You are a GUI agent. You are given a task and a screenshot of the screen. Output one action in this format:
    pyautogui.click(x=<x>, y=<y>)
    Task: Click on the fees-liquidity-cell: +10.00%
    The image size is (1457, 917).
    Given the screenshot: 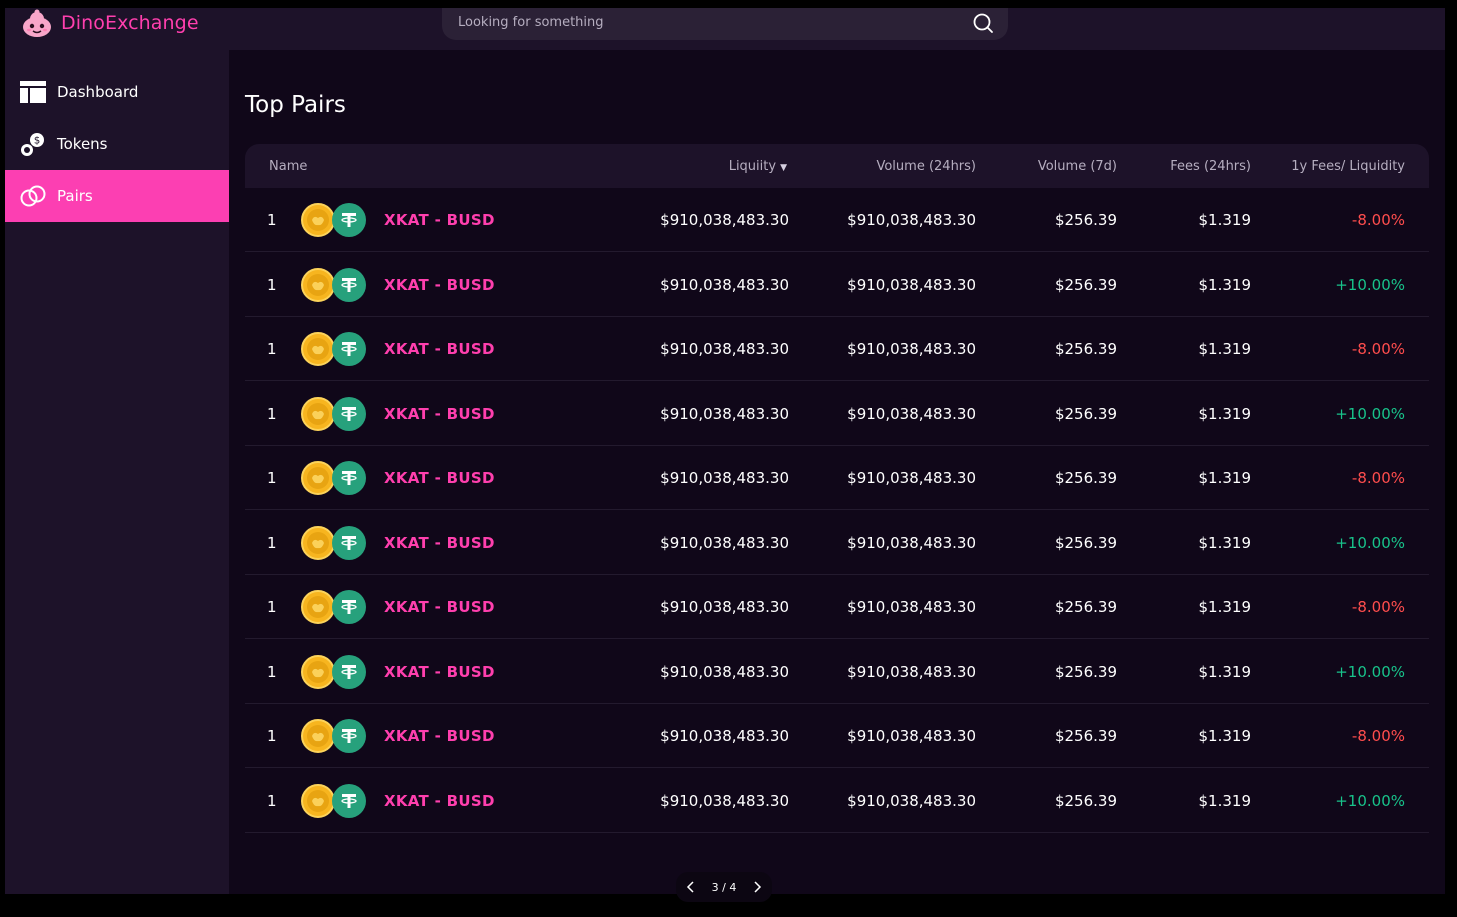 What is the action you would take?
    pyautogui.click(x=1370, y=542)
    